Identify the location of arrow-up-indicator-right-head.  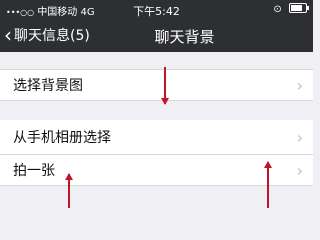
(268, 164).